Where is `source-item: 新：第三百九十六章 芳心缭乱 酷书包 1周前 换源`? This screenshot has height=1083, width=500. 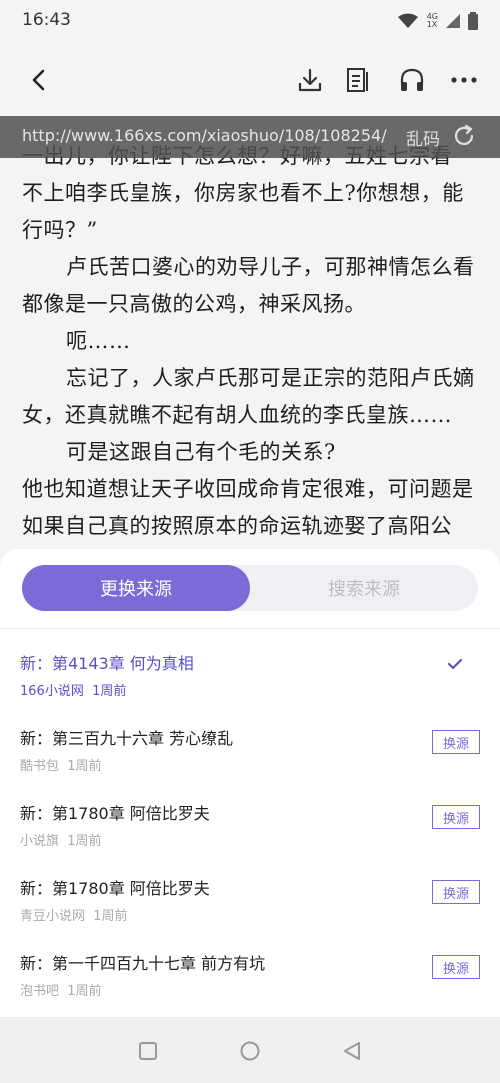
source-item: 新：第三百九十六章 芳心缭乱 酷书包 1周前 换源 is located at coordinates (250, 749).